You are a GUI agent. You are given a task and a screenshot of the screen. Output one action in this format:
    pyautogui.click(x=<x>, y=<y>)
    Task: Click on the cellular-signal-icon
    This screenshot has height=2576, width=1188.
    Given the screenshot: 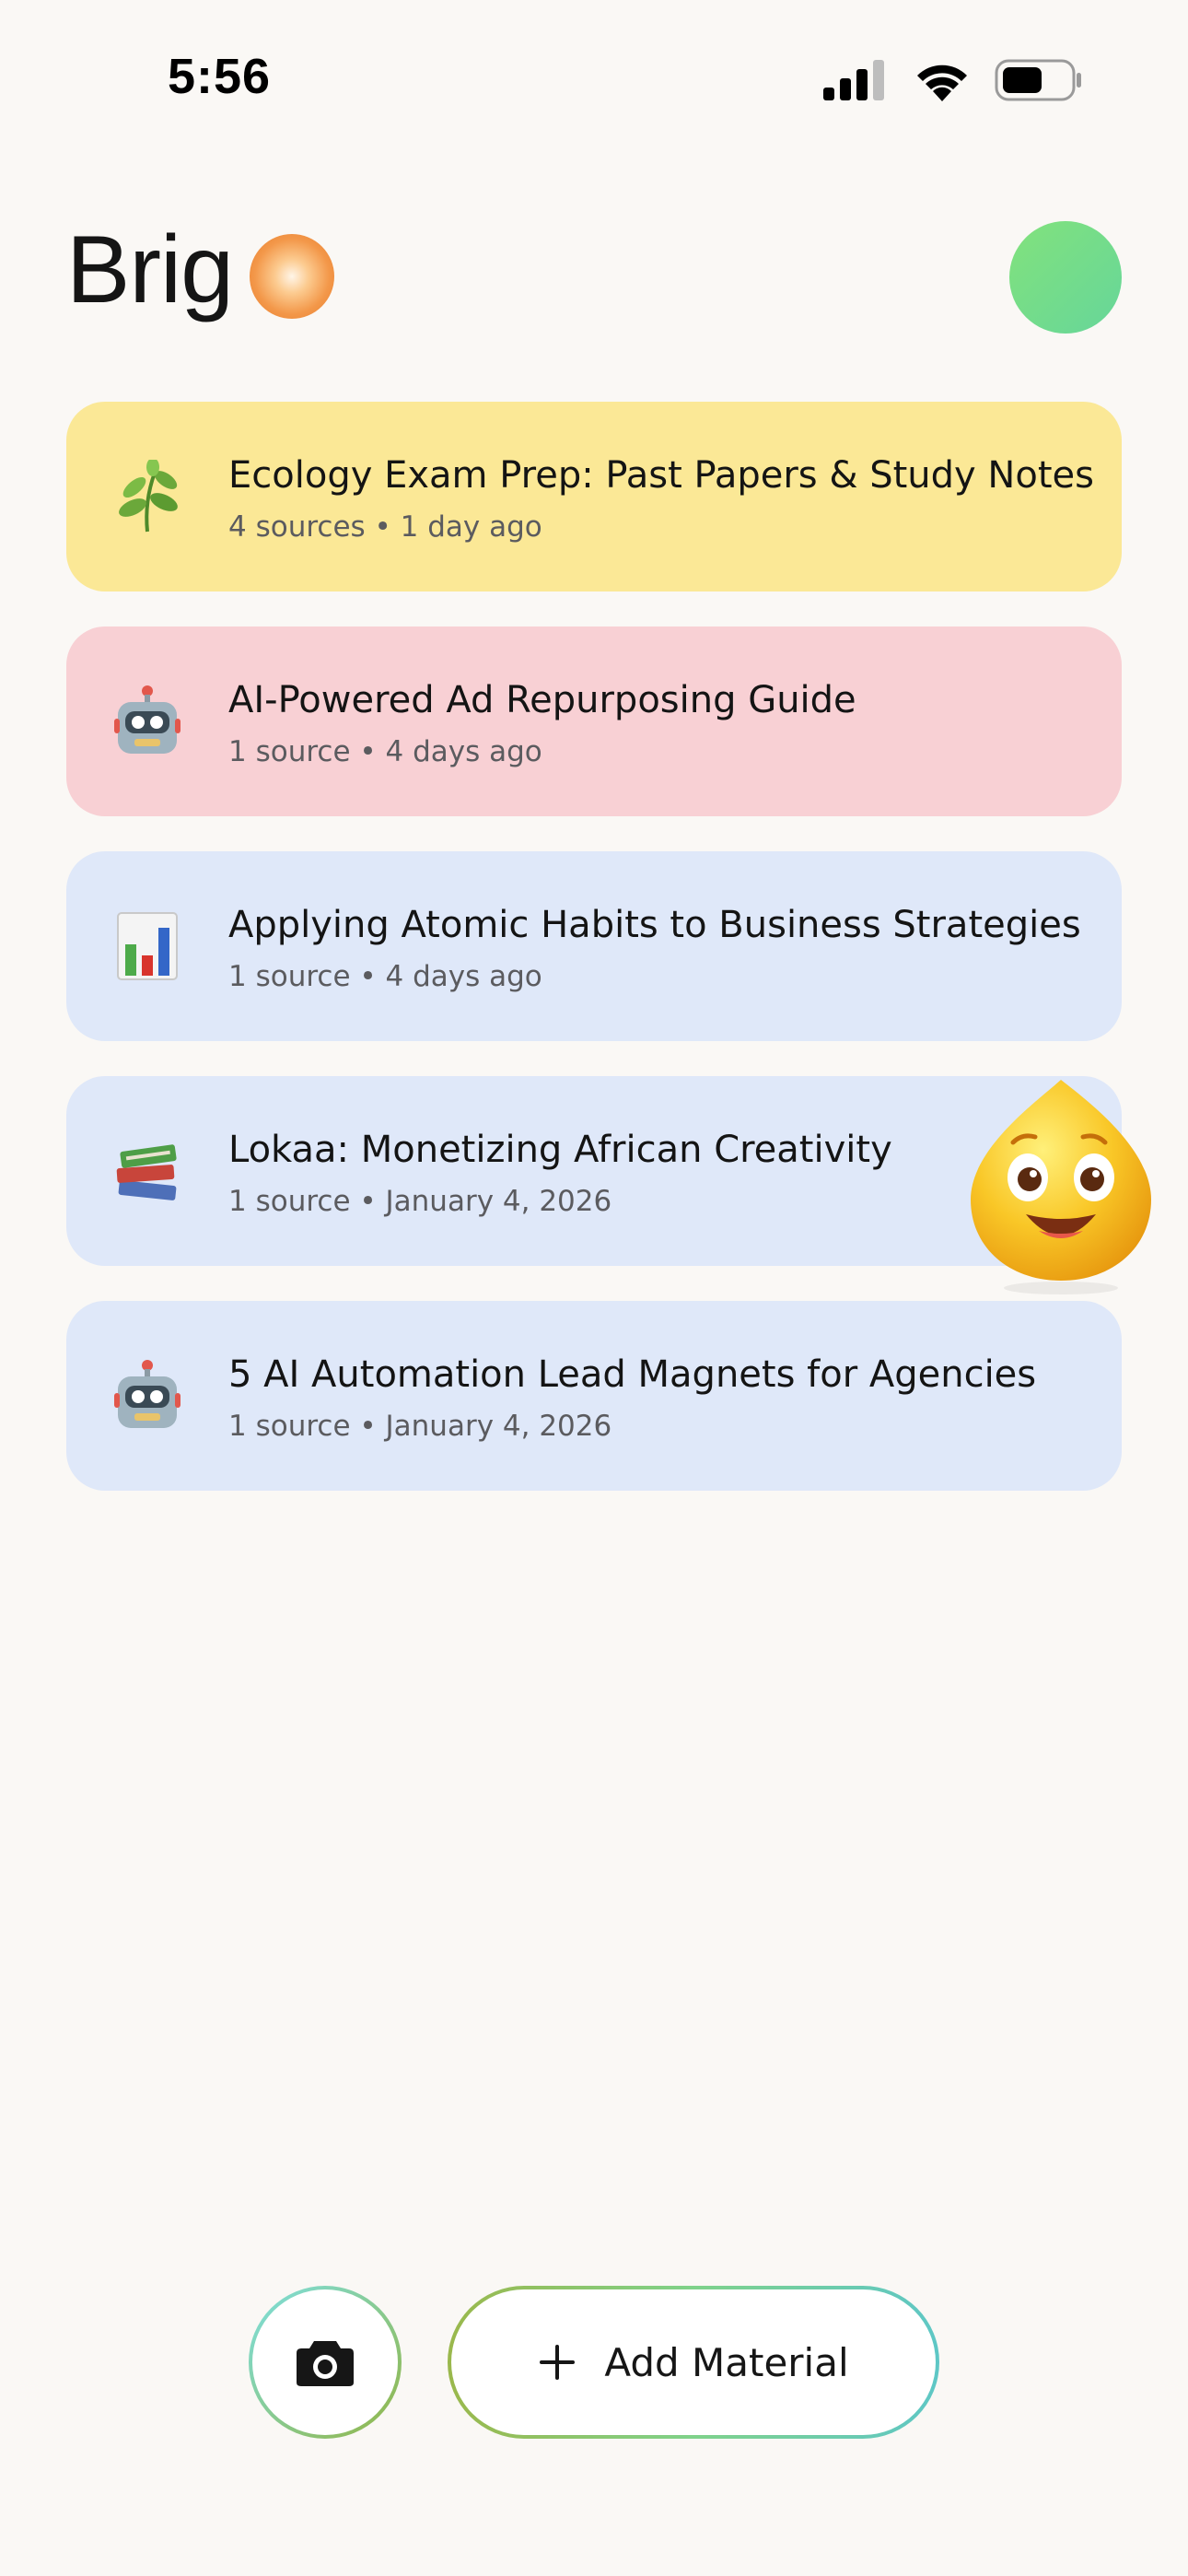 What is the action you would take?
    pyautogui.click(x=853, y=80)
    